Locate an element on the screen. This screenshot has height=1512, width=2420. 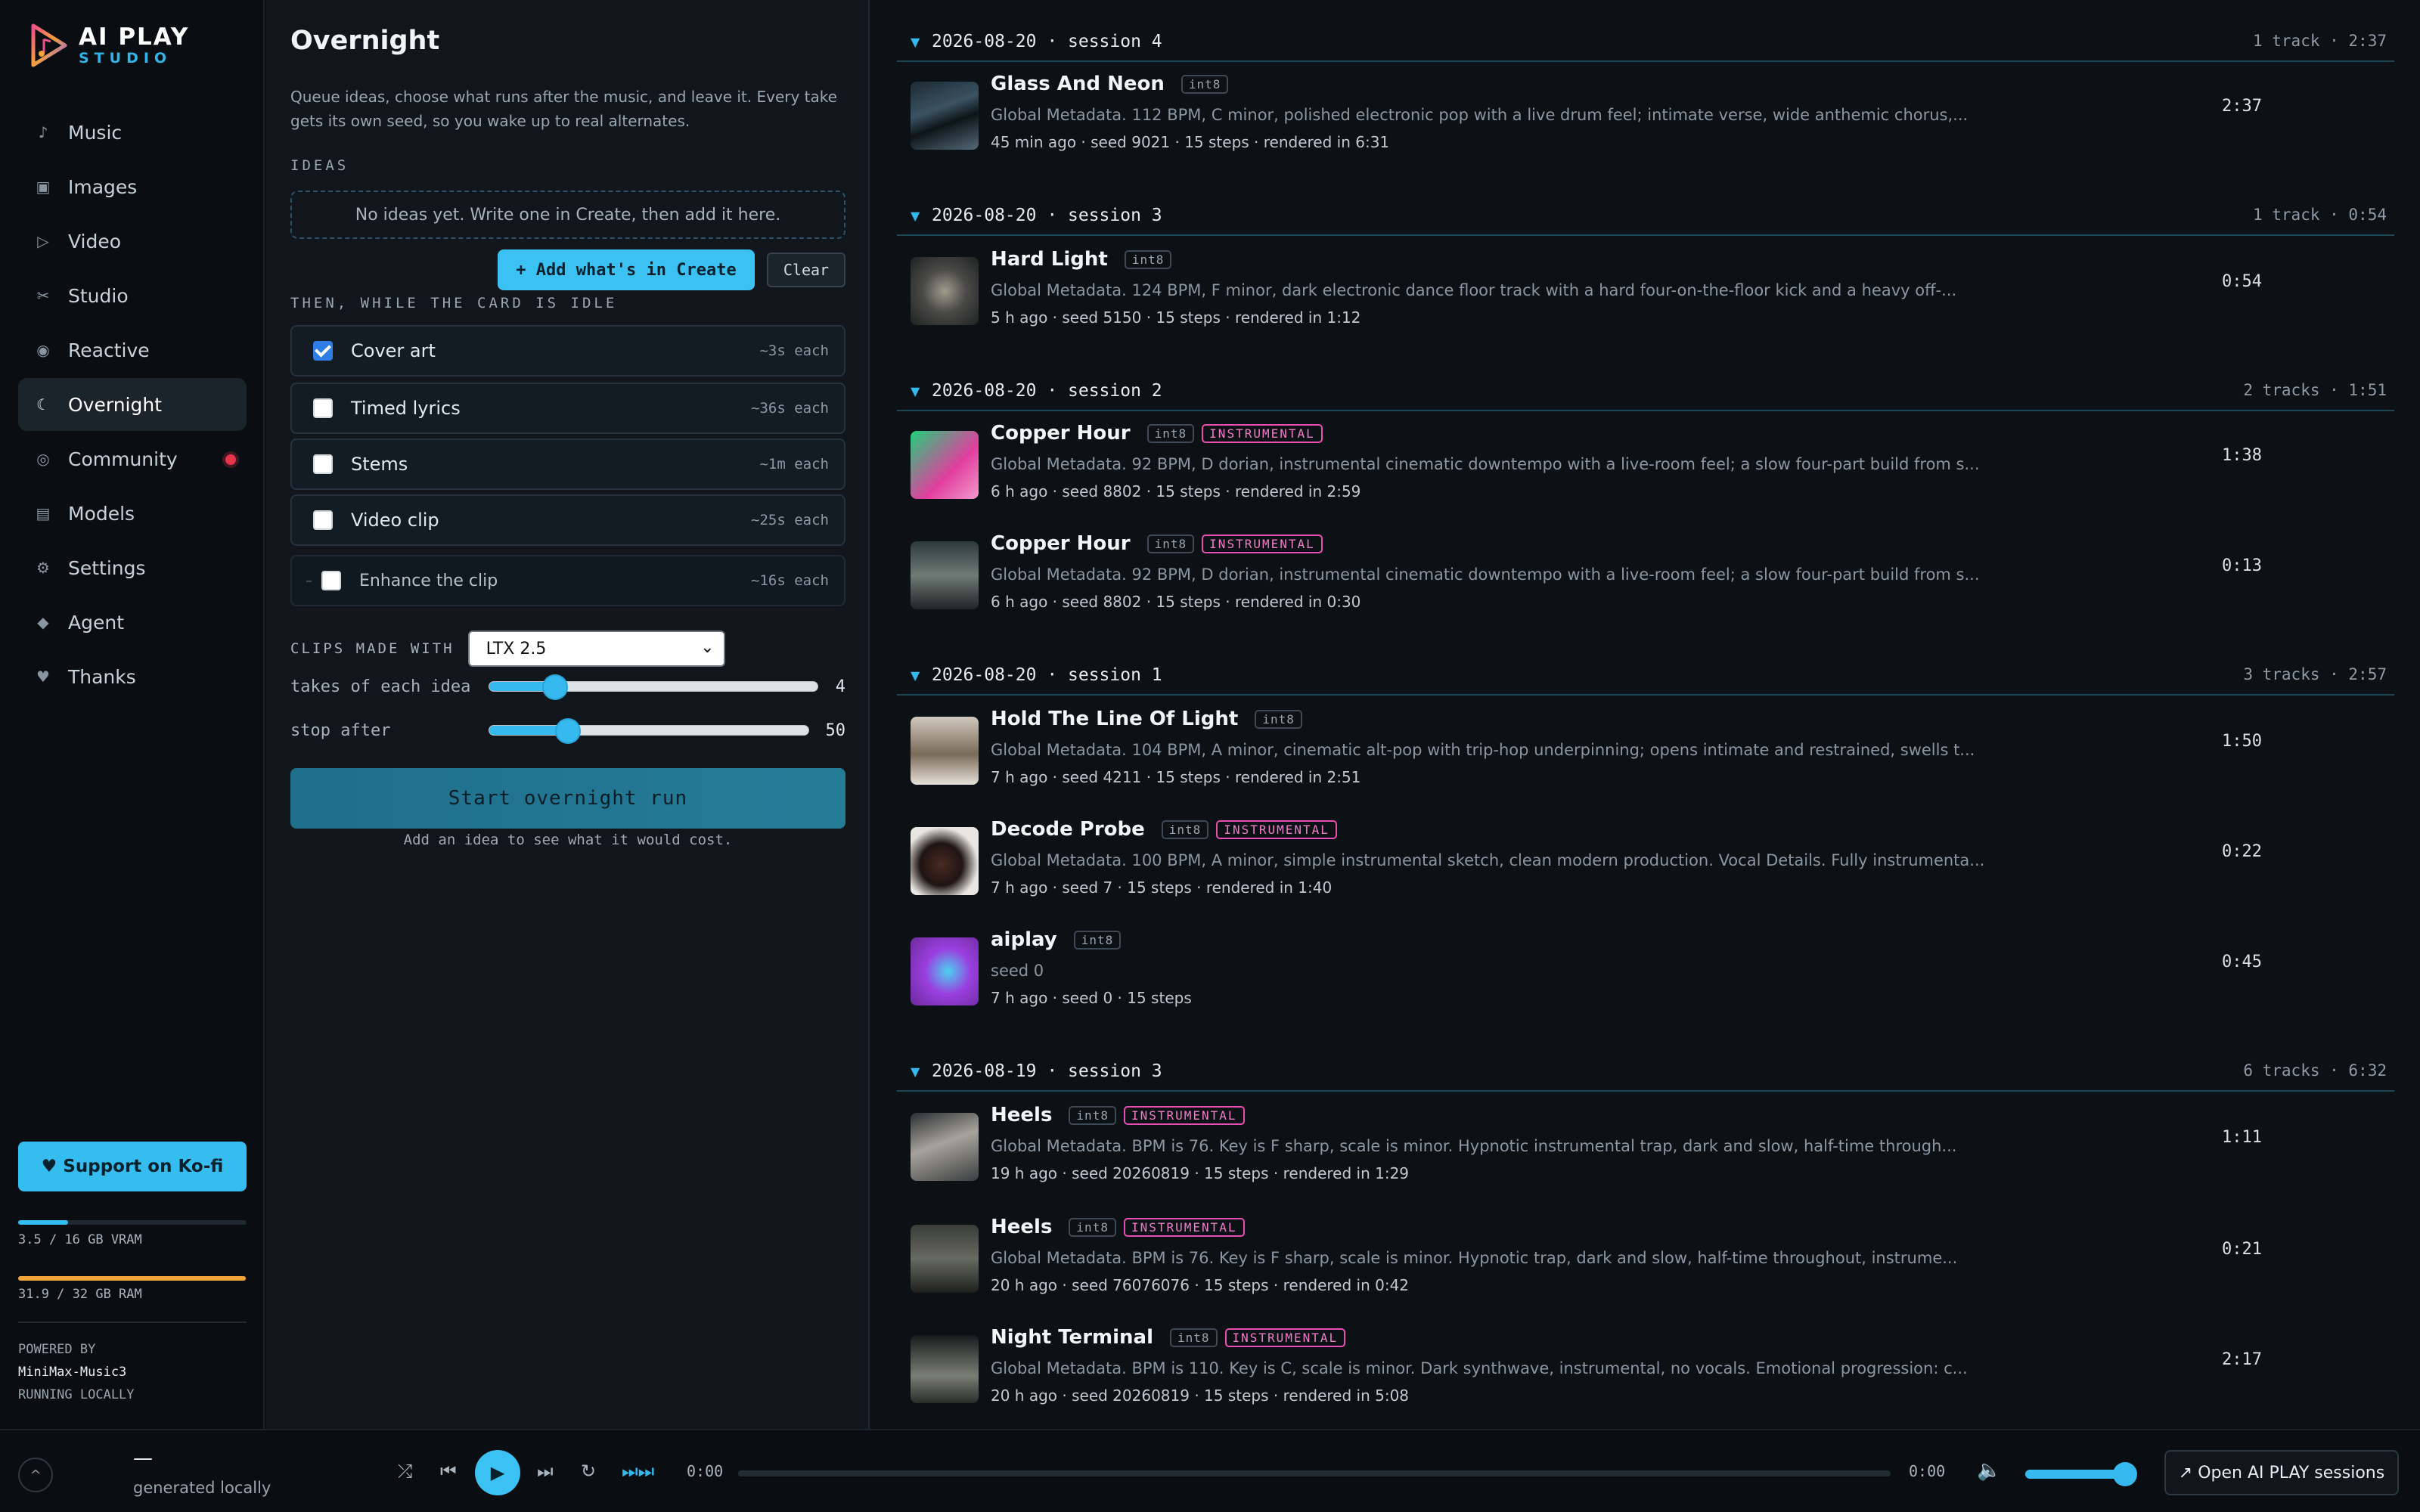
open-sessions-button: ↗ Open AI PLAY sessions is located at coordinates (2281, 1472).